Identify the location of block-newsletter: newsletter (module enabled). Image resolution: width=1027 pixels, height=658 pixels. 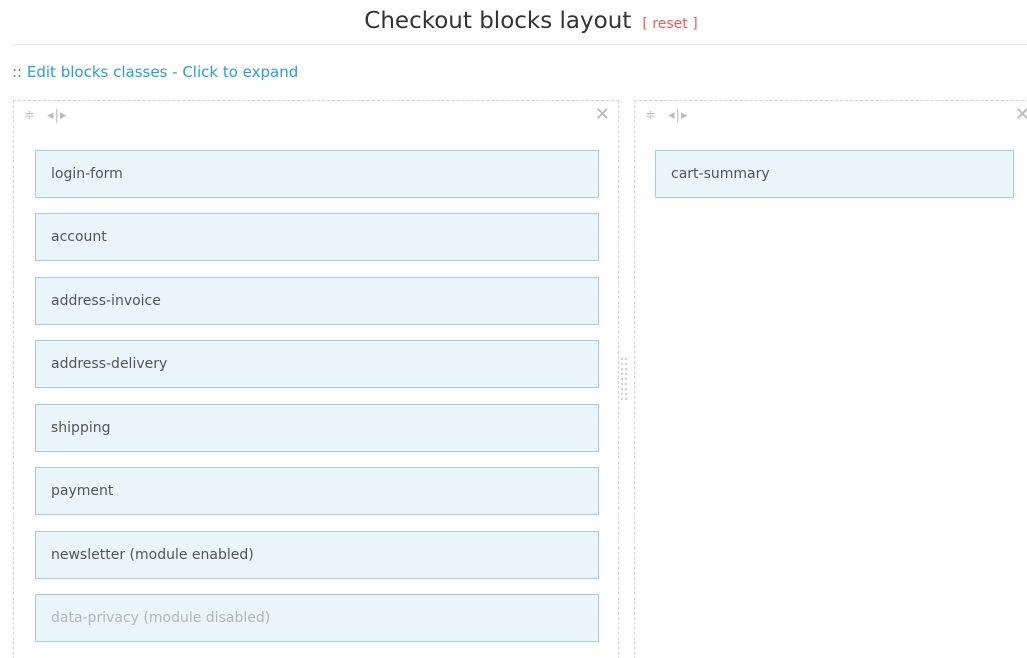
(317, 555).